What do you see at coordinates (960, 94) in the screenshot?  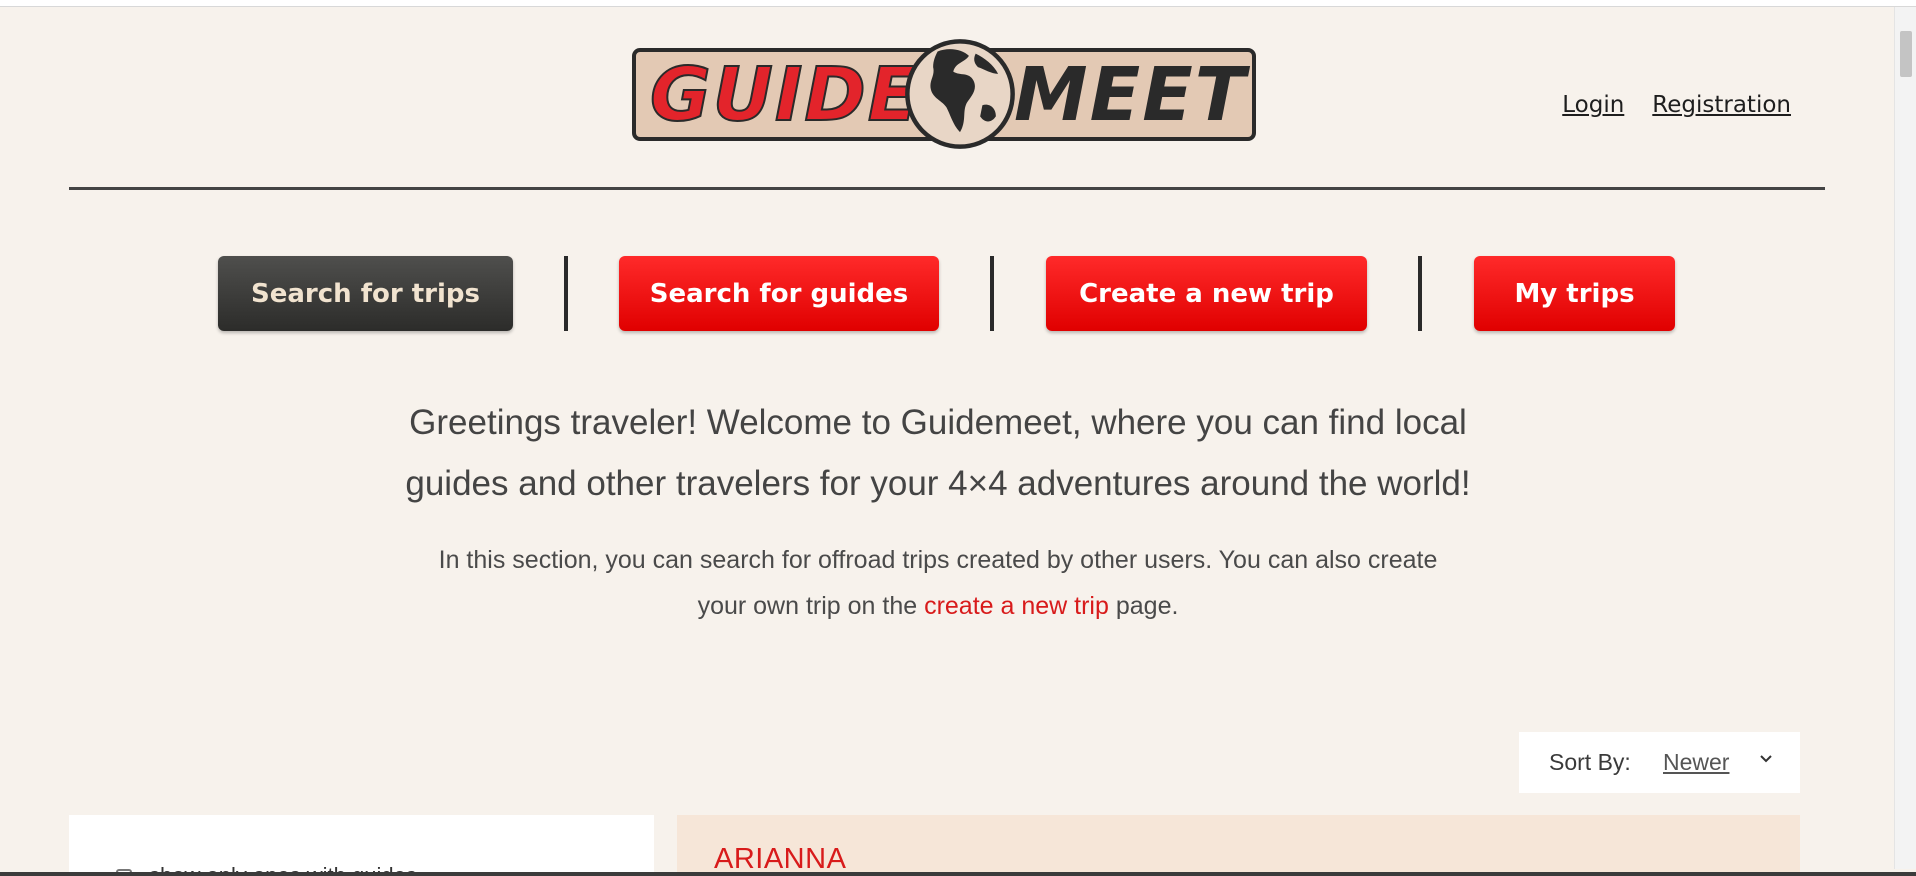 I see `globe-icon` at bounding box center [960, 94].